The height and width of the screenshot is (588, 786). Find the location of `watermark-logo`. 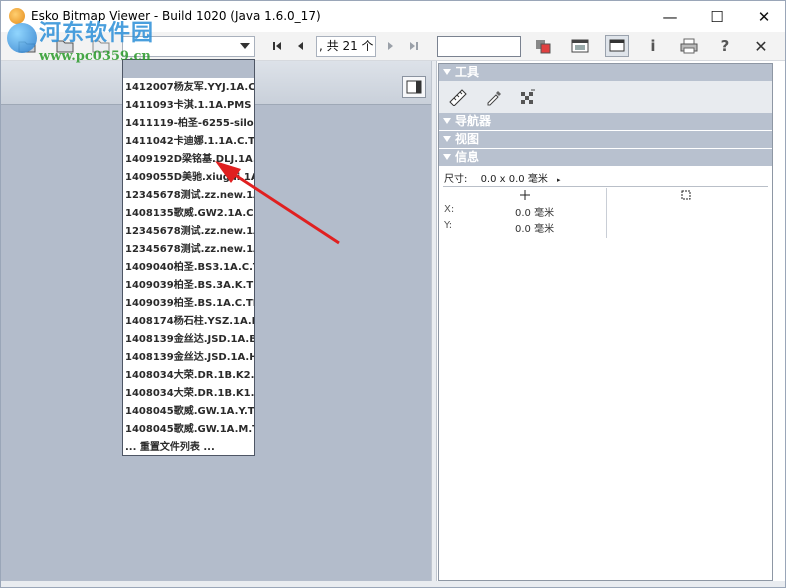

watermark-logo is located at coordinates (22, 38).